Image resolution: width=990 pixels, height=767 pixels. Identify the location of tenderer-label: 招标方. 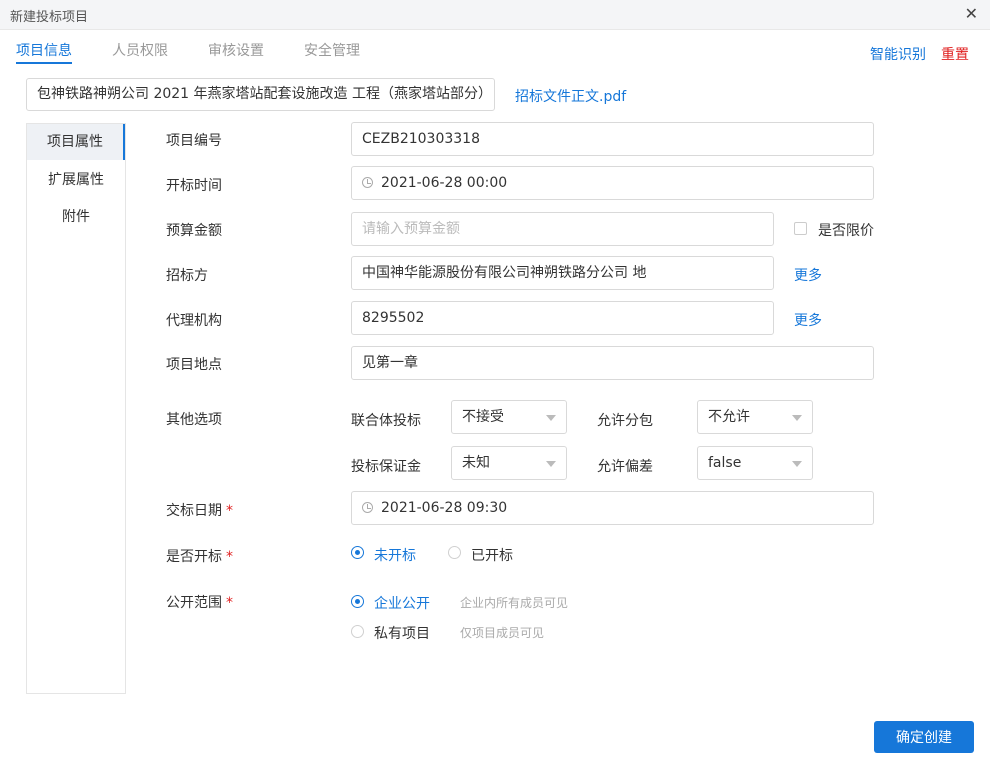
(187, 276).